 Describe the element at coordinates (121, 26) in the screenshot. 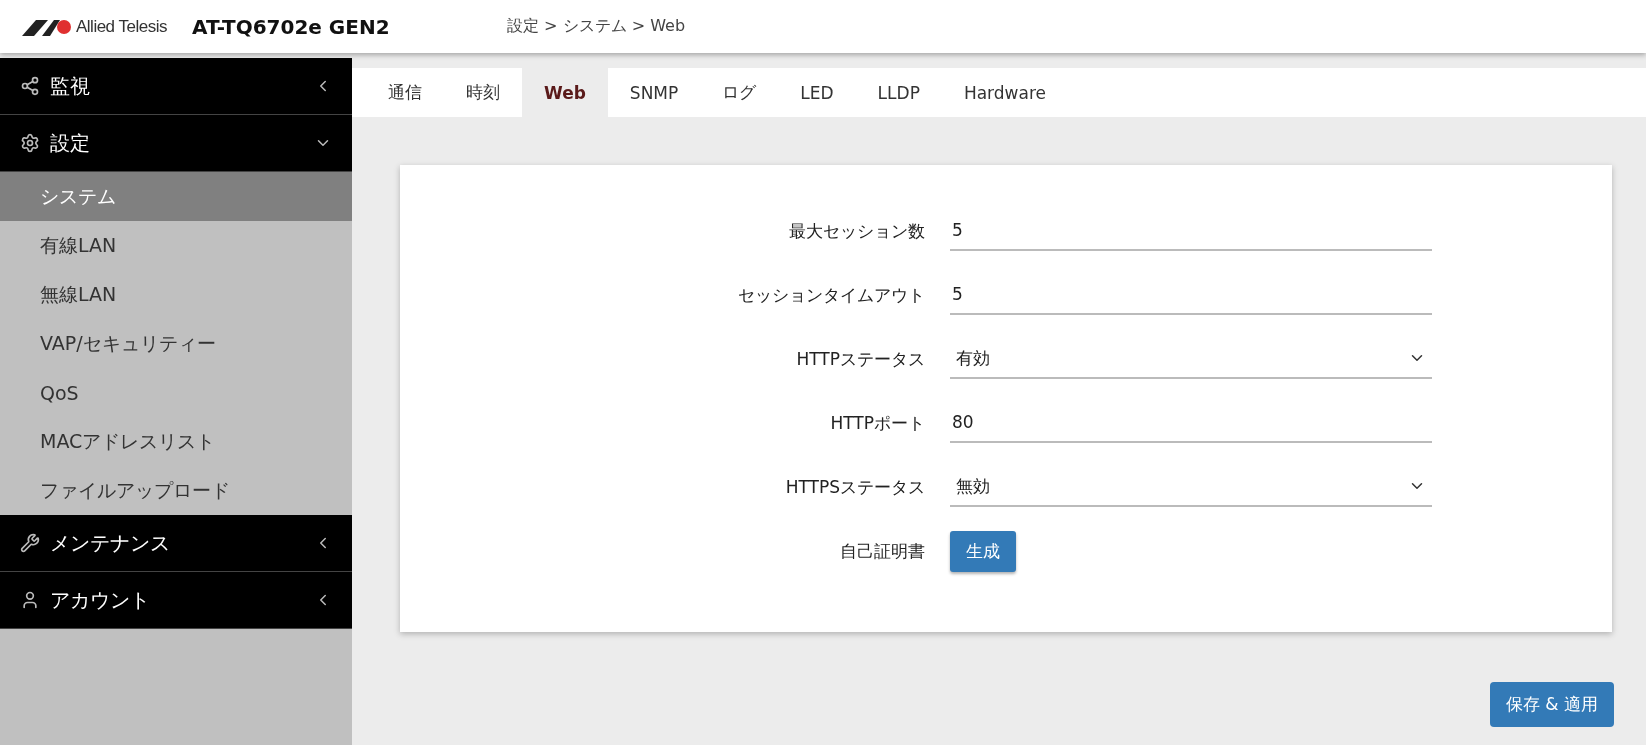

I see `logo-text: Allied Telesis` at that location.